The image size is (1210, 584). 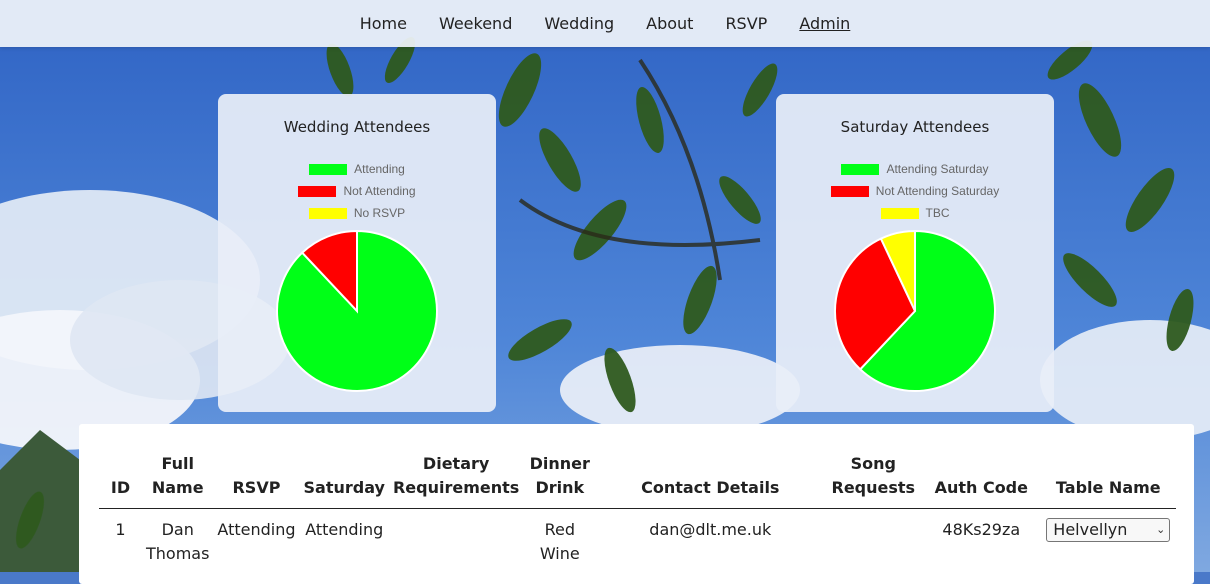 What do you see at coordinates (344, 487) in the screenshot?
I see `column-header-saturday: Saturday` at bounding box center [344, 487].